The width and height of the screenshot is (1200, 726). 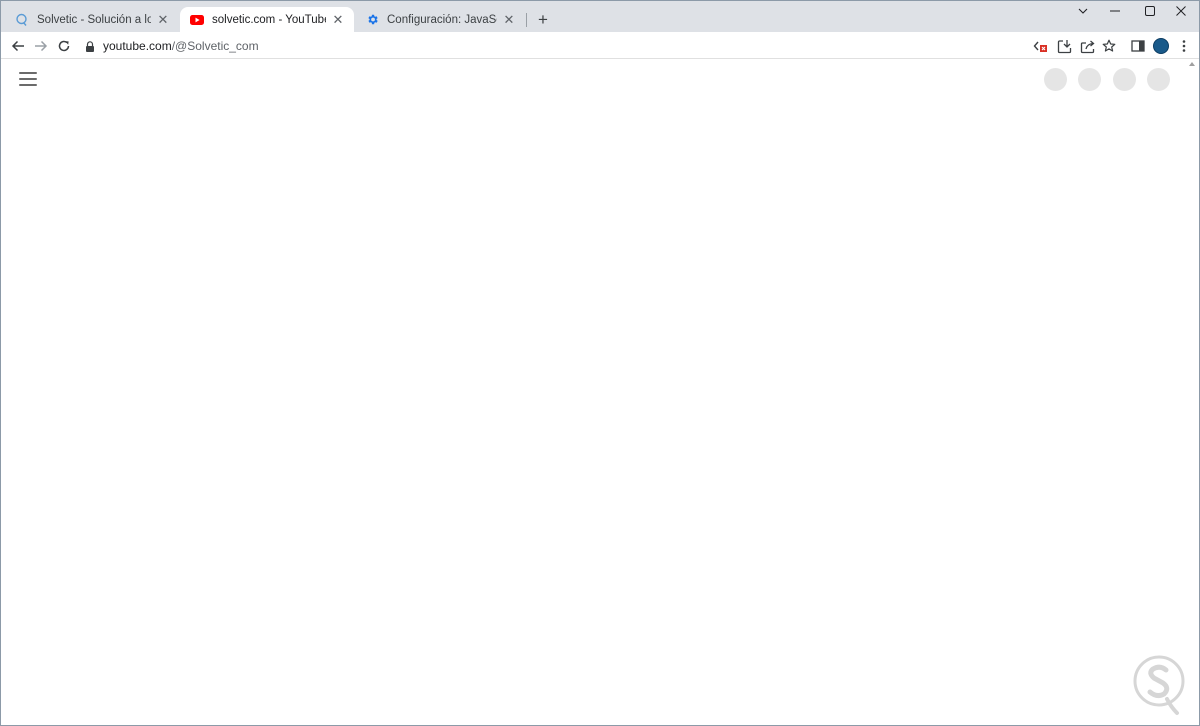 What do you see at coordinates (1159, 685) in the screenshot?
I see `solvetic-watermark-logo` at bounding box center [1159, 685].